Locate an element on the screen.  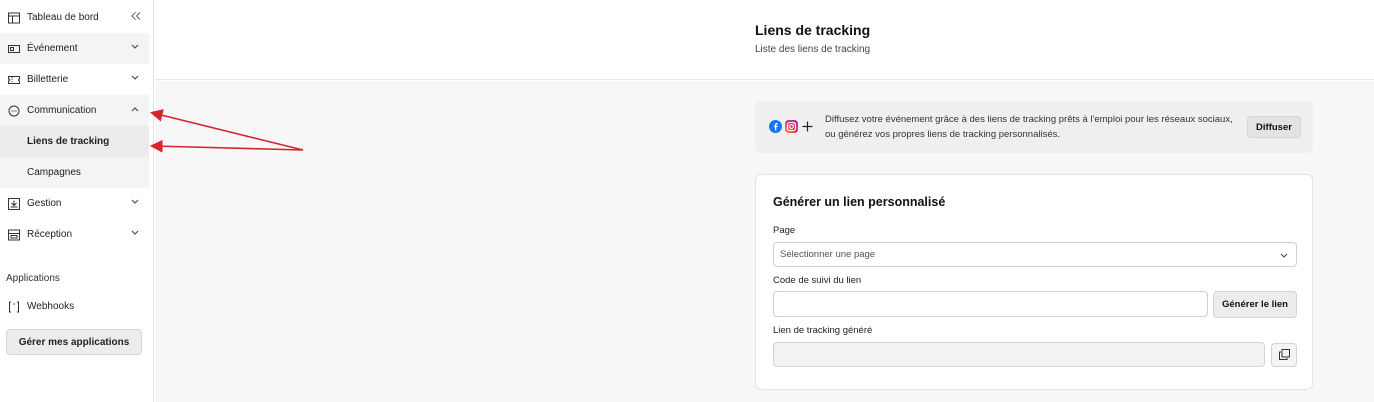
manage-applications-button: Gérer mes applications is located at coordinates (74, 342).